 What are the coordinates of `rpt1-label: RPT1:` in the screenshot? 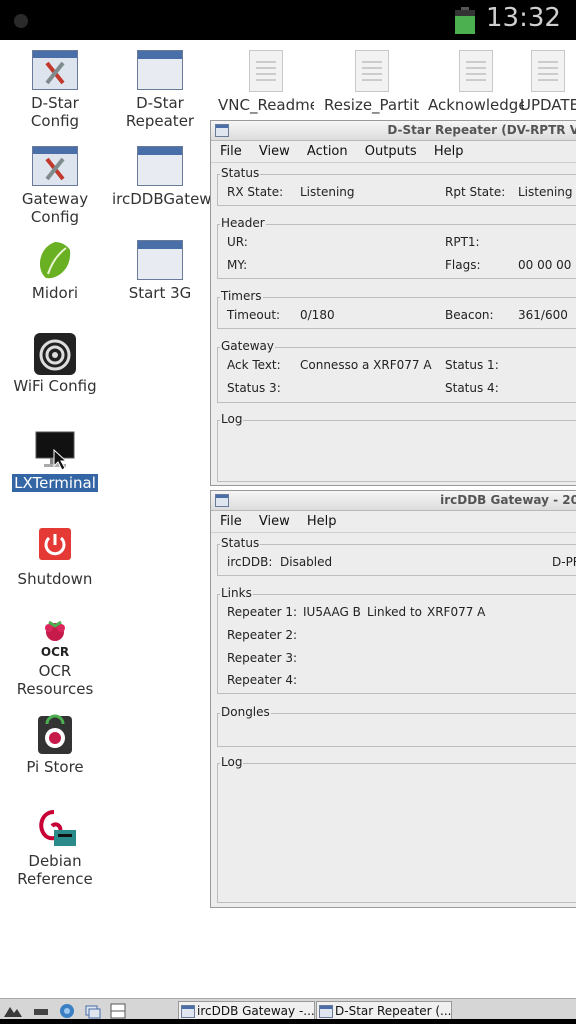 It's located at (462, 242).